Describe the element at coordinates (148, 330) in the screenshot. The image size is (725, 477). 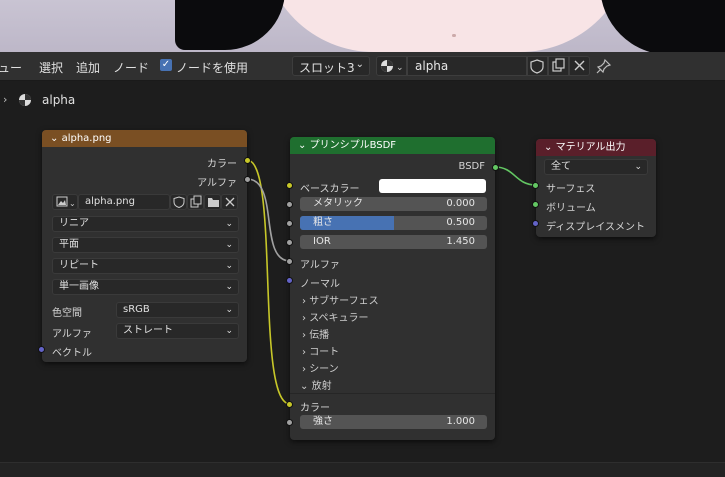
I see `alpha-mode-value: ストレート` at that location.